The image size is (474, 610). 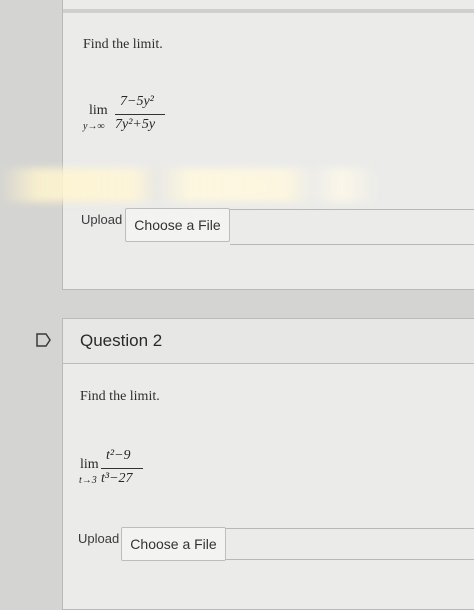 I want to click on card-top-divider, so click(x=268, y=11).